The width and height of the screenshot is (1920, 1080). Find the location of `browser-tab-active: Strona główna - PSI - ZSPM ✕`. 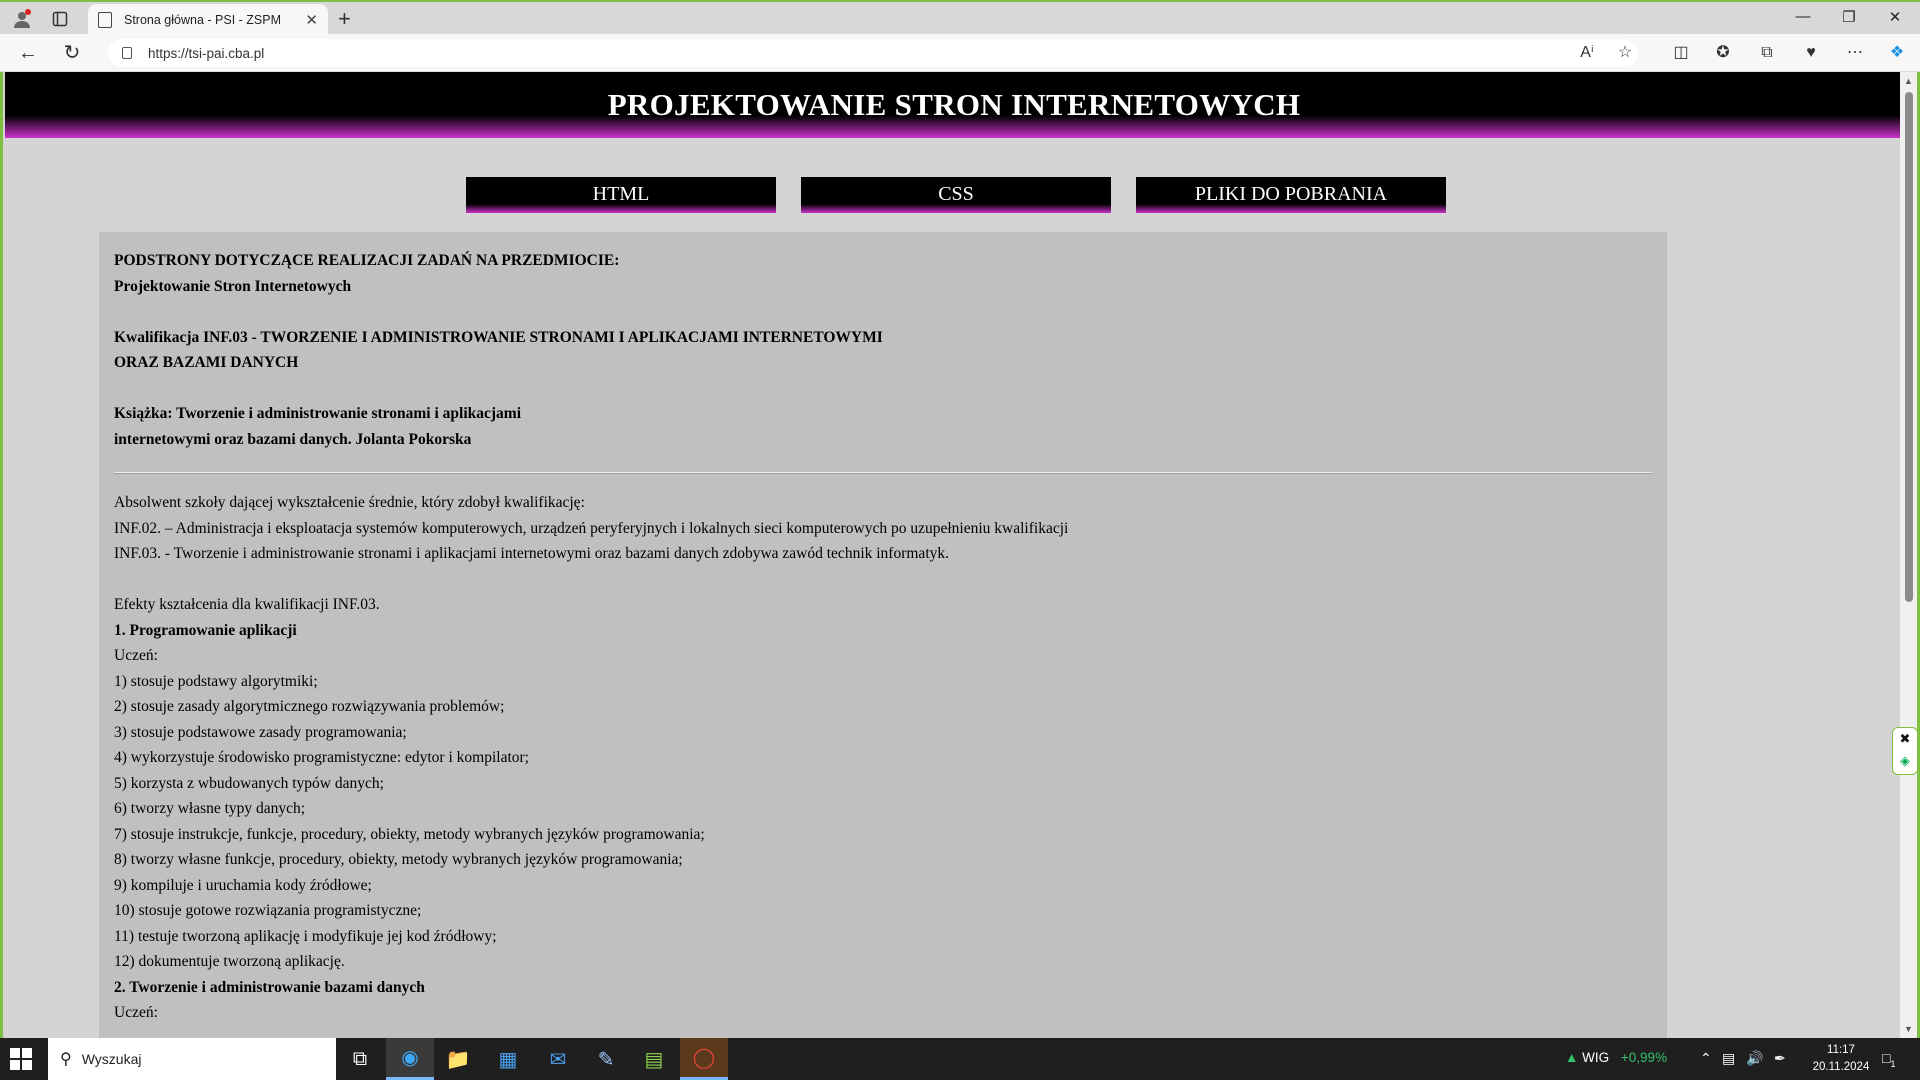

browser-tab-active: Strona główna - PSI - ZSPM ✕ is located at coordinates (208, 20).